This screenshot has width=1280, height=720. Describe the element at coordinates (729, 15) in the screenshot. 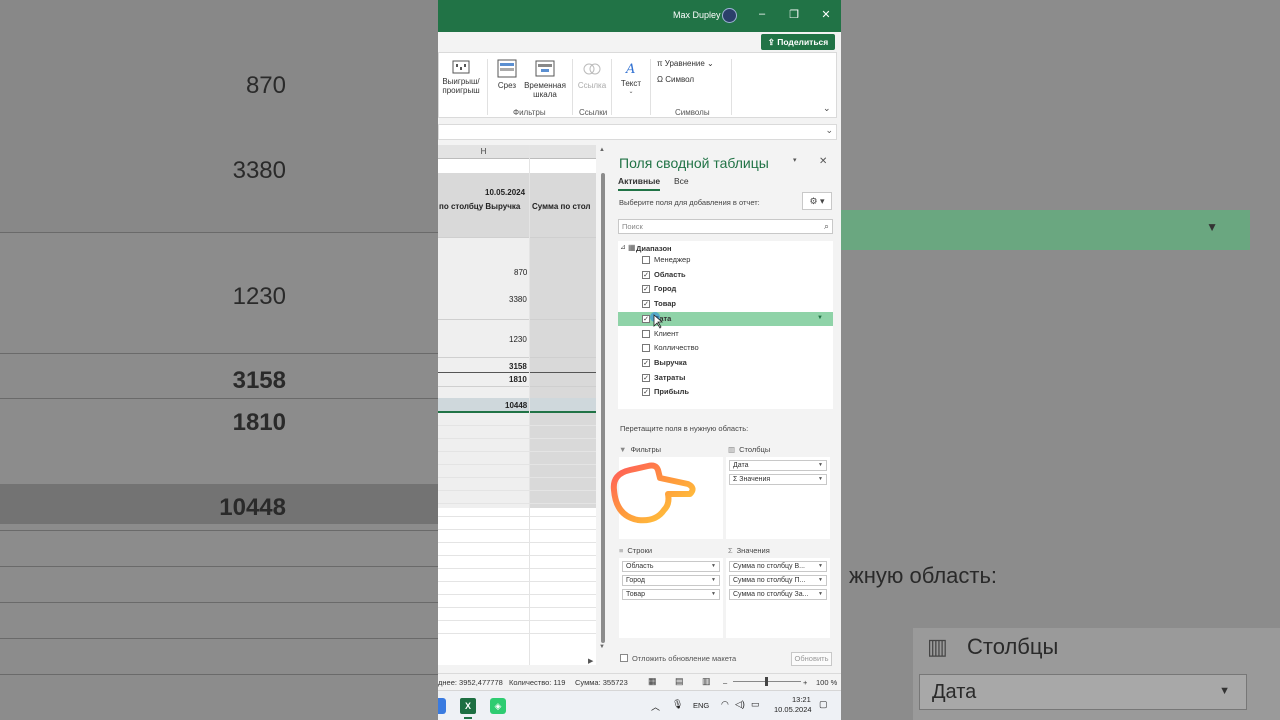

I see `avatar` at that location.